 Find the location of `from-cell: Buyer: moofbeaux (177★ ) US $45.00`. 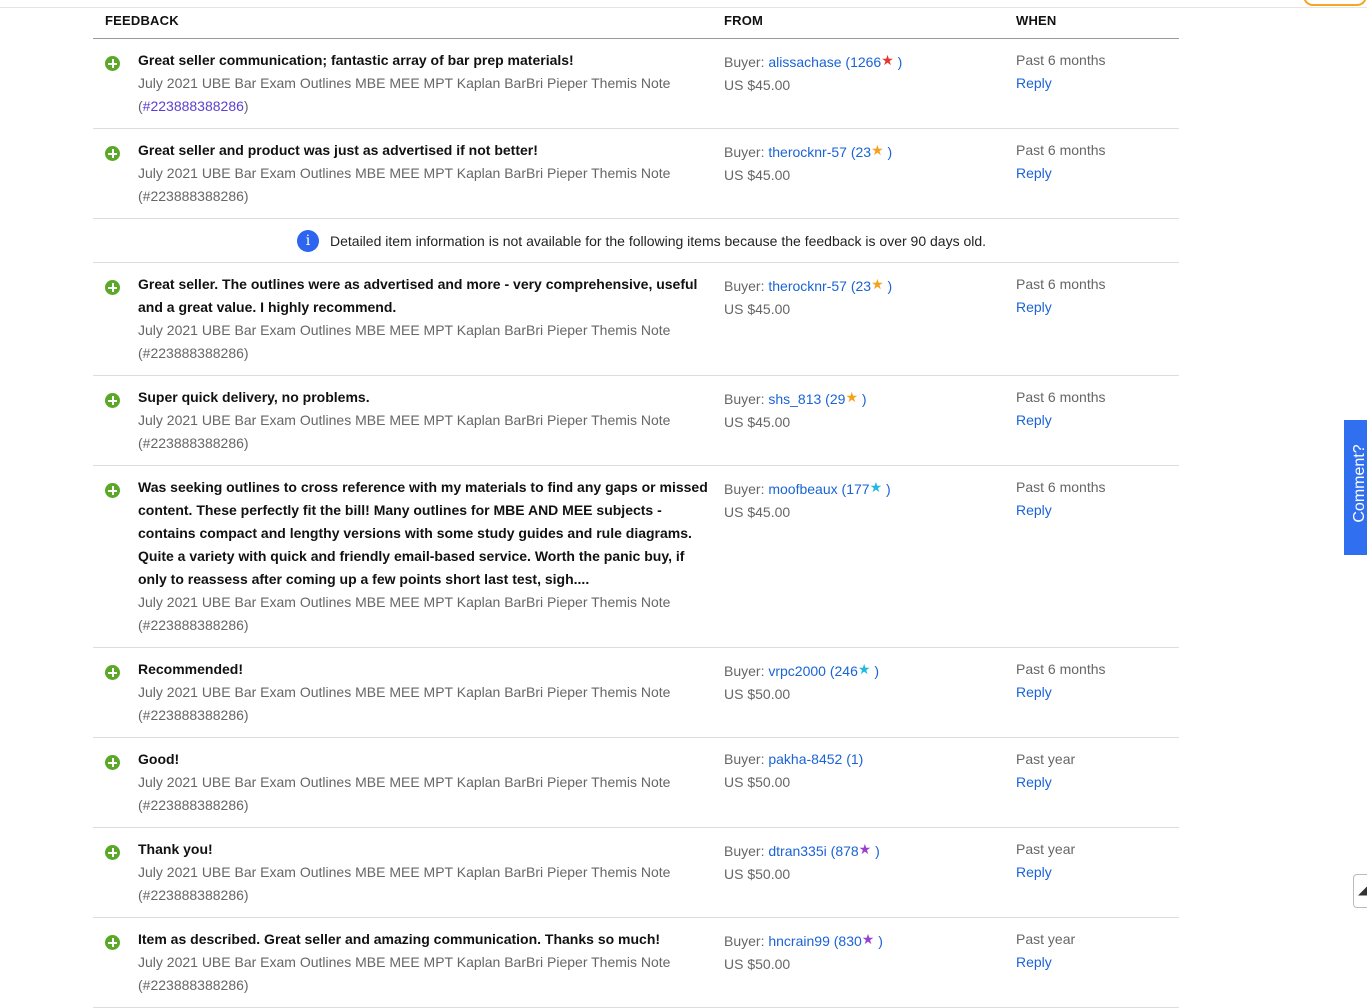

from-cell: Buyer: moofbeaux (177★ ) US $45.00 is located at coordinates (864, 500).